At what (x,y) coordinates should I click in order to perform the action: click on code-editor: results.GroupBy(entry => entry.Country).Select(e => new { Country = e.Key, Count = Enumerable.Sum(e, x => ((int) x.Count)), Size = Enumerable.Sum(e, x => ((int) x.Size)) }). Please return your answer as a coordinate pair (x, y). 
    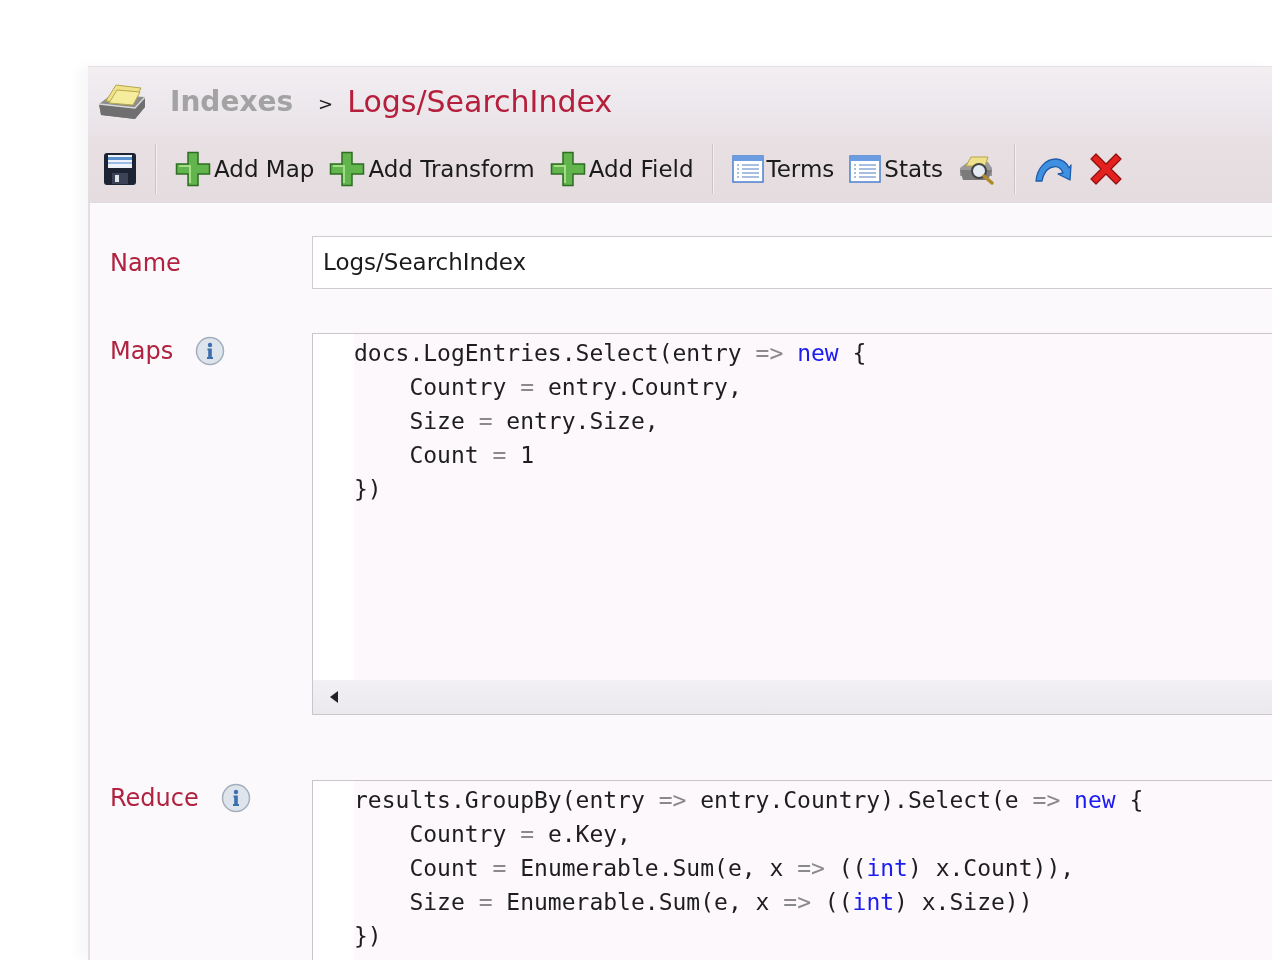
    Looking at the image, I should click on (792, 870).